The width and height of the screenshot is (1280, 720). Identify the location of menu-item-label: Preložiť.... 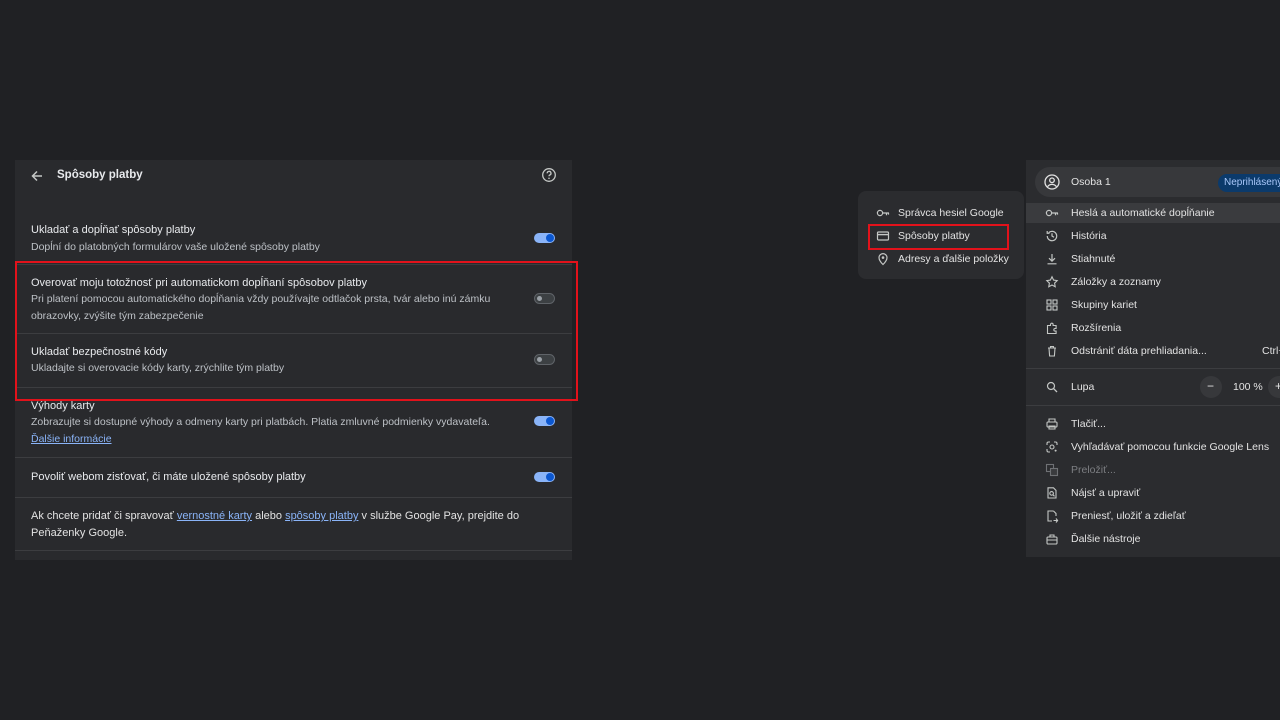
(1093, 470).